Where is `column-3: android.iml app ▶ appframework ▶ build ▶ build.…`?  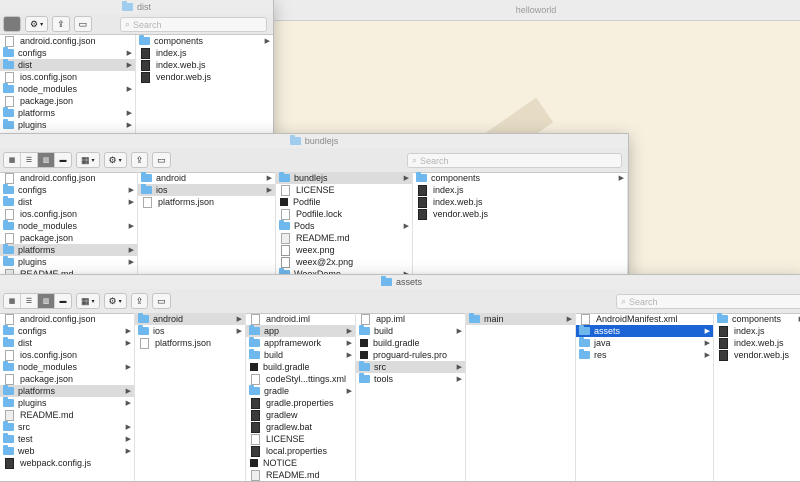
column-3: android.iml app ▶ appframework ▶ build ▶ build.… is located at coordinates (301, 397).